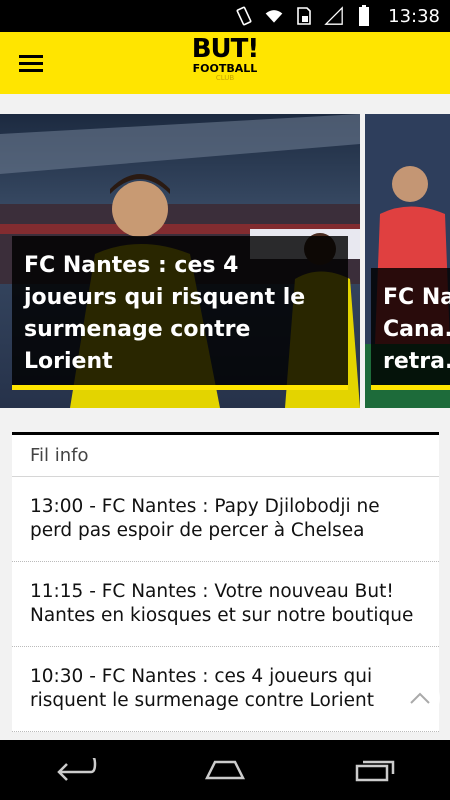 The image size is (450, 800). Describe the element at coordinates (244, 16) in the screenshot. I see `vibrate-icon` at that location.